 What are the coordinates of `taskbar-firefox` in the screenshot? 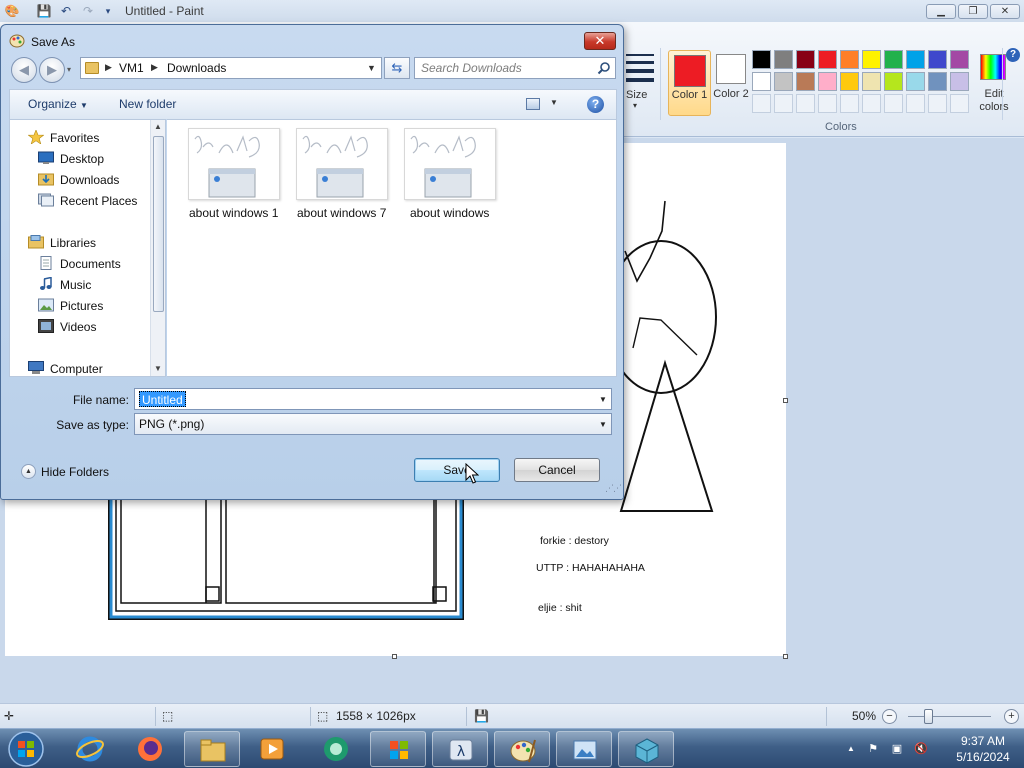 It's located at (150, 749).